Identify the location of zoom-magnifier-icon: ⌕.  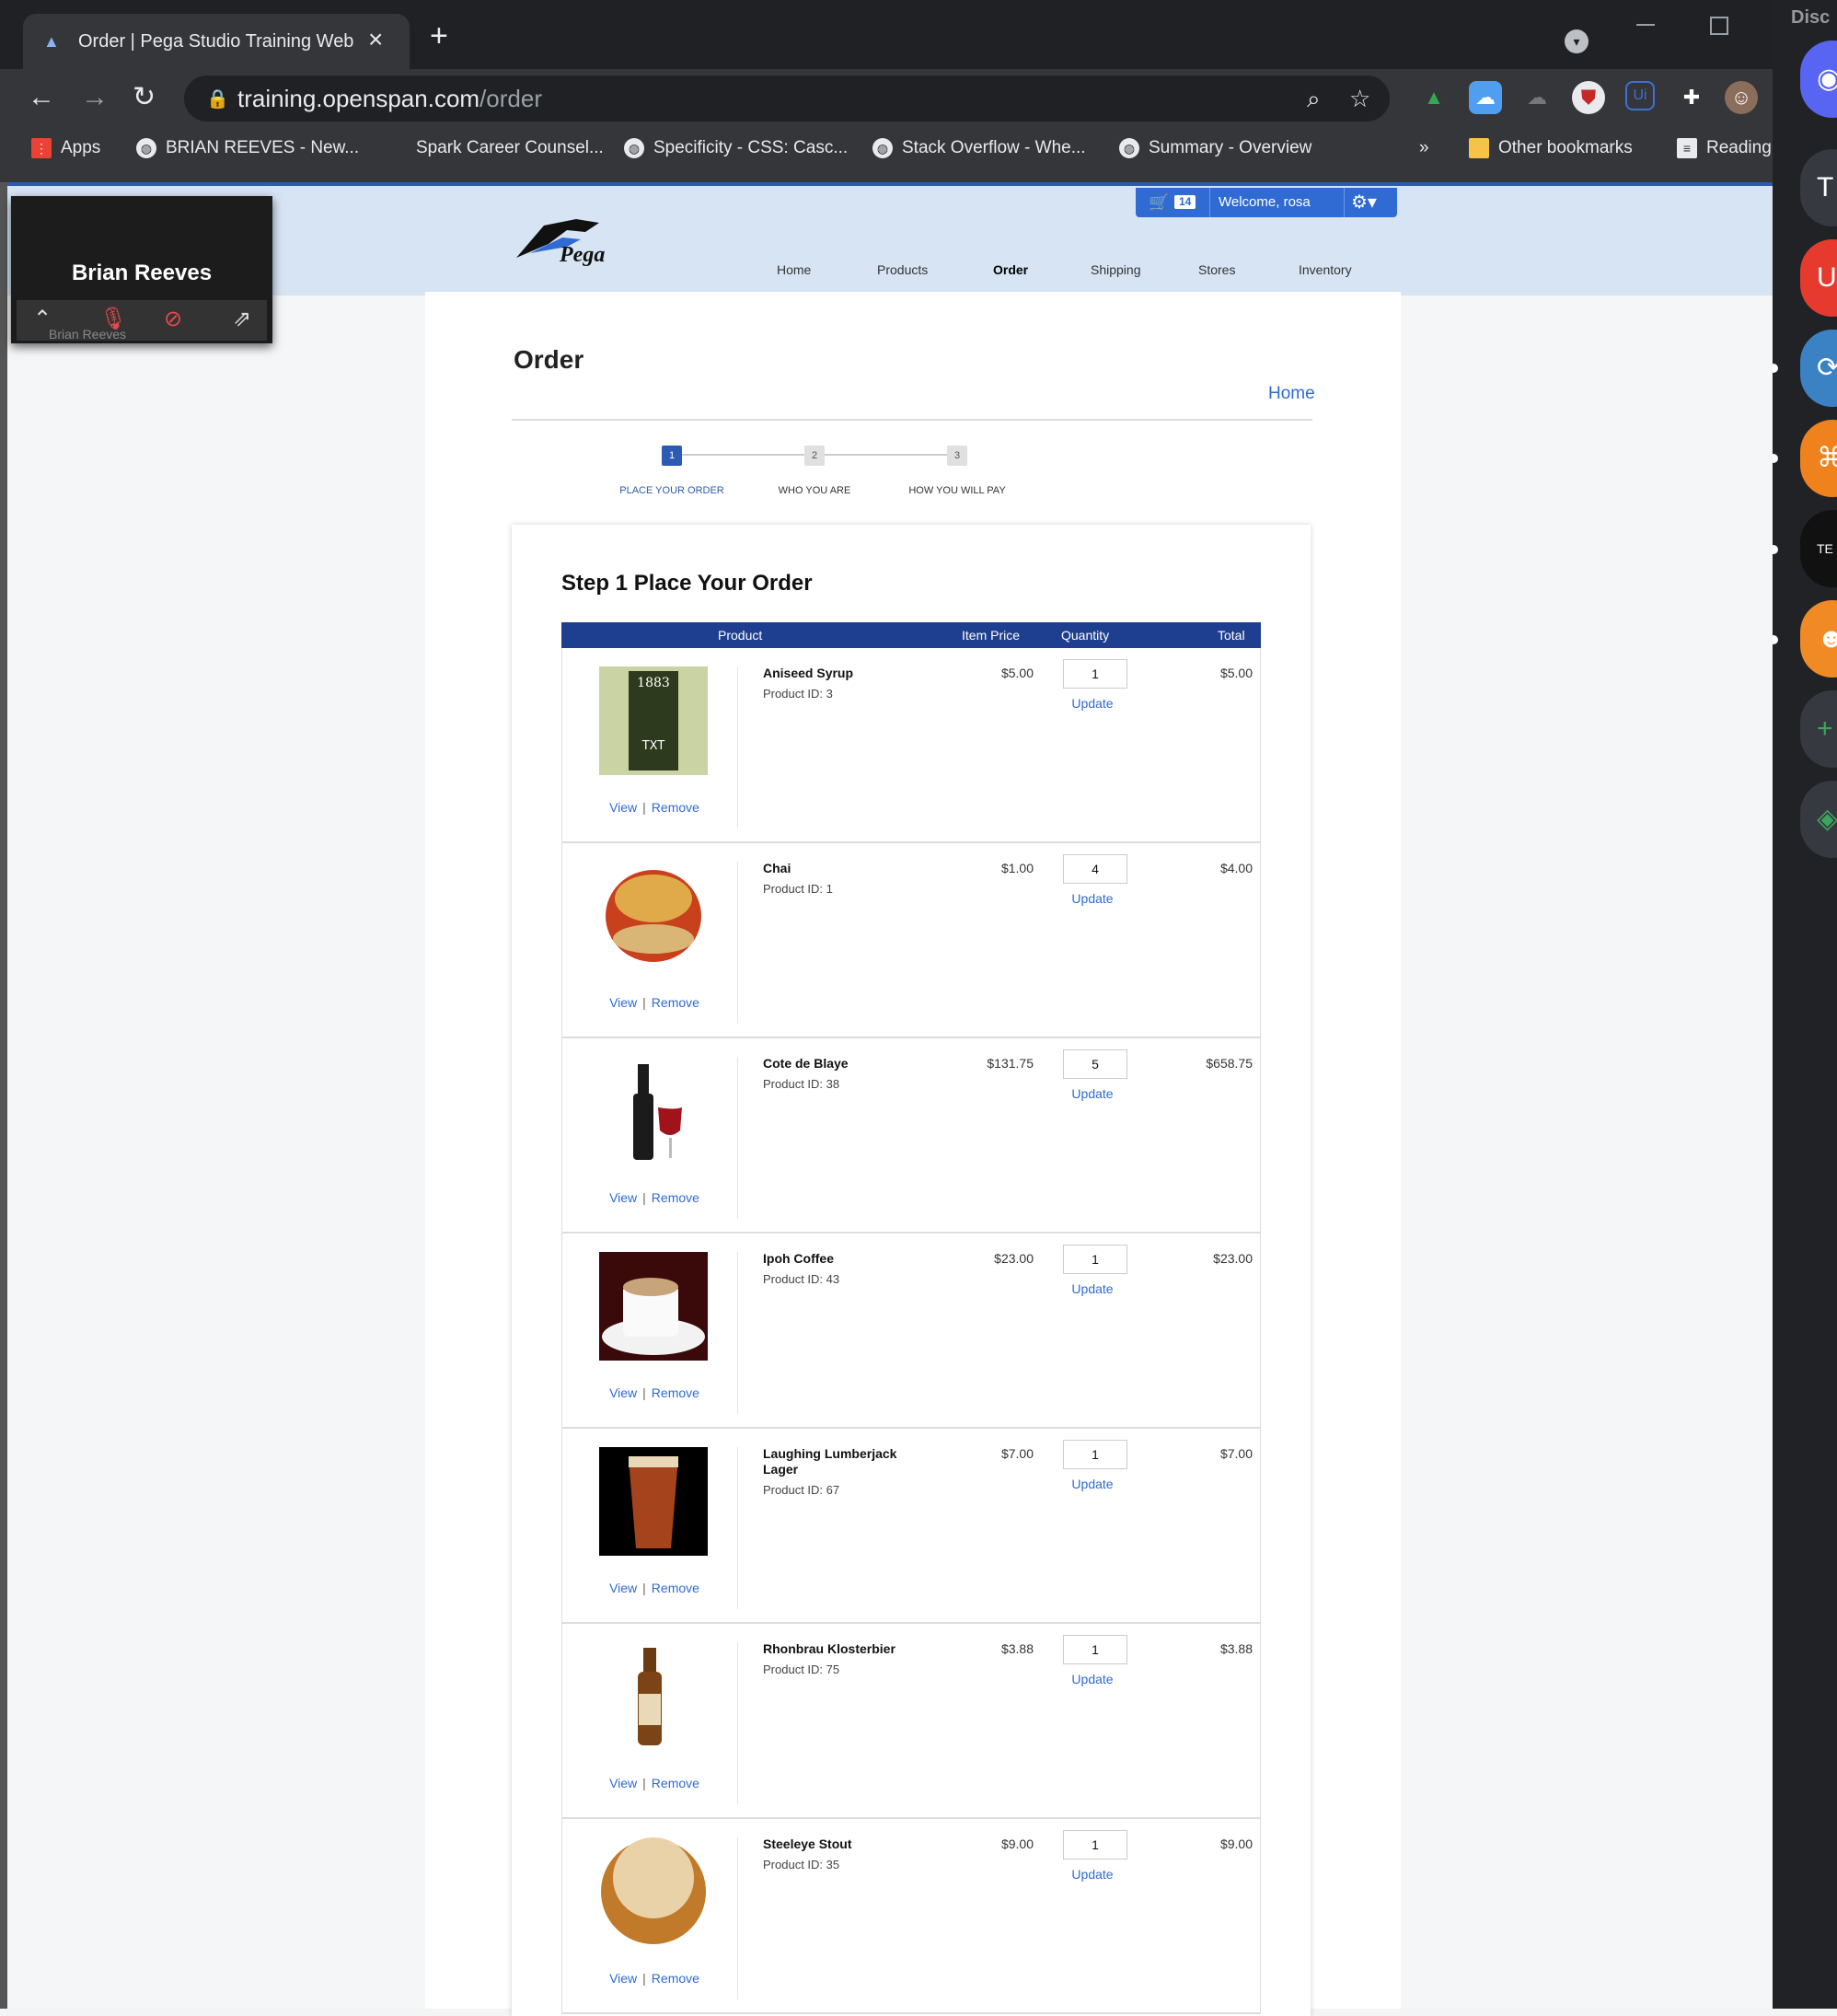
(1314, 99).